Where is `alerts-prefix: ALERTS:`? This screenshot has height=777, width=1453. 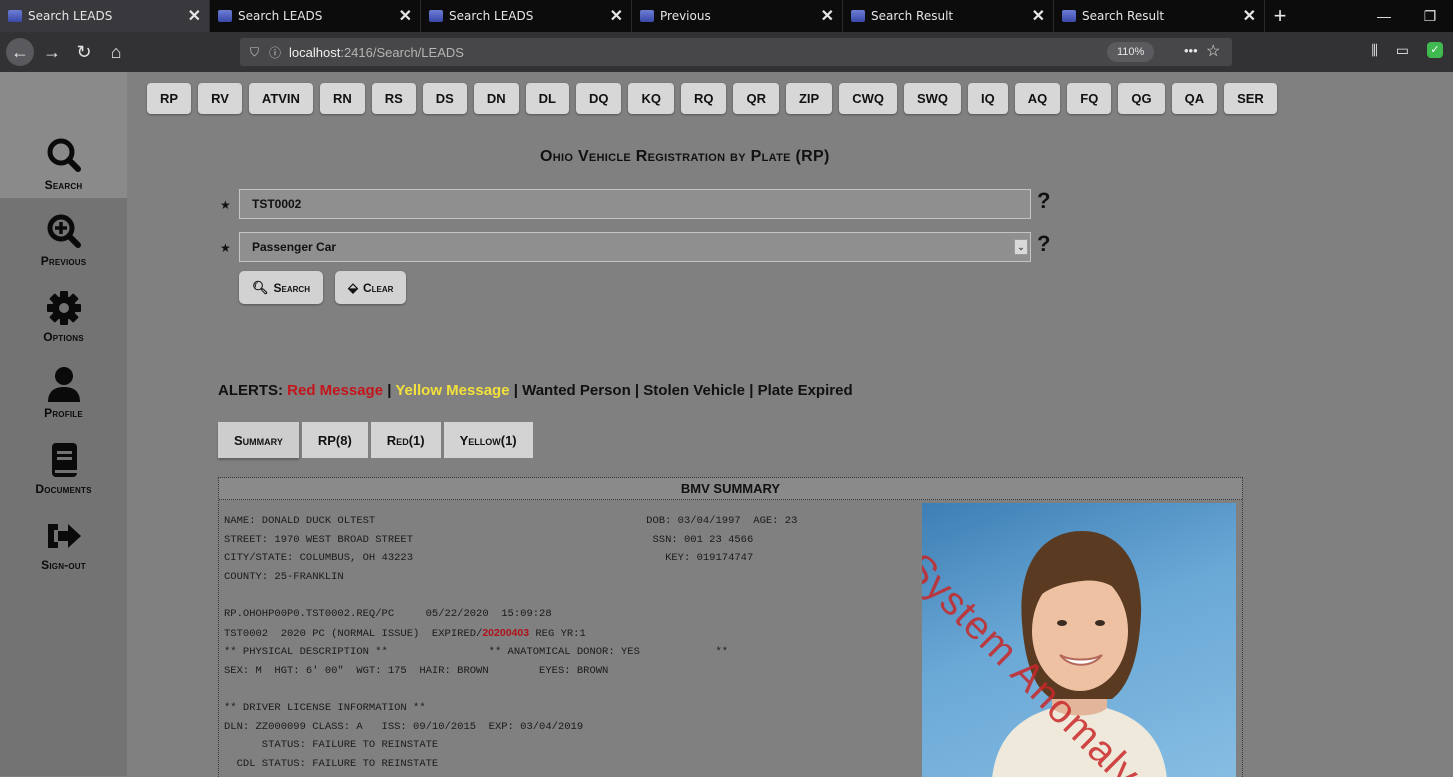
alerts-prefix: ALERTS: is located at coordinates (250, 390).